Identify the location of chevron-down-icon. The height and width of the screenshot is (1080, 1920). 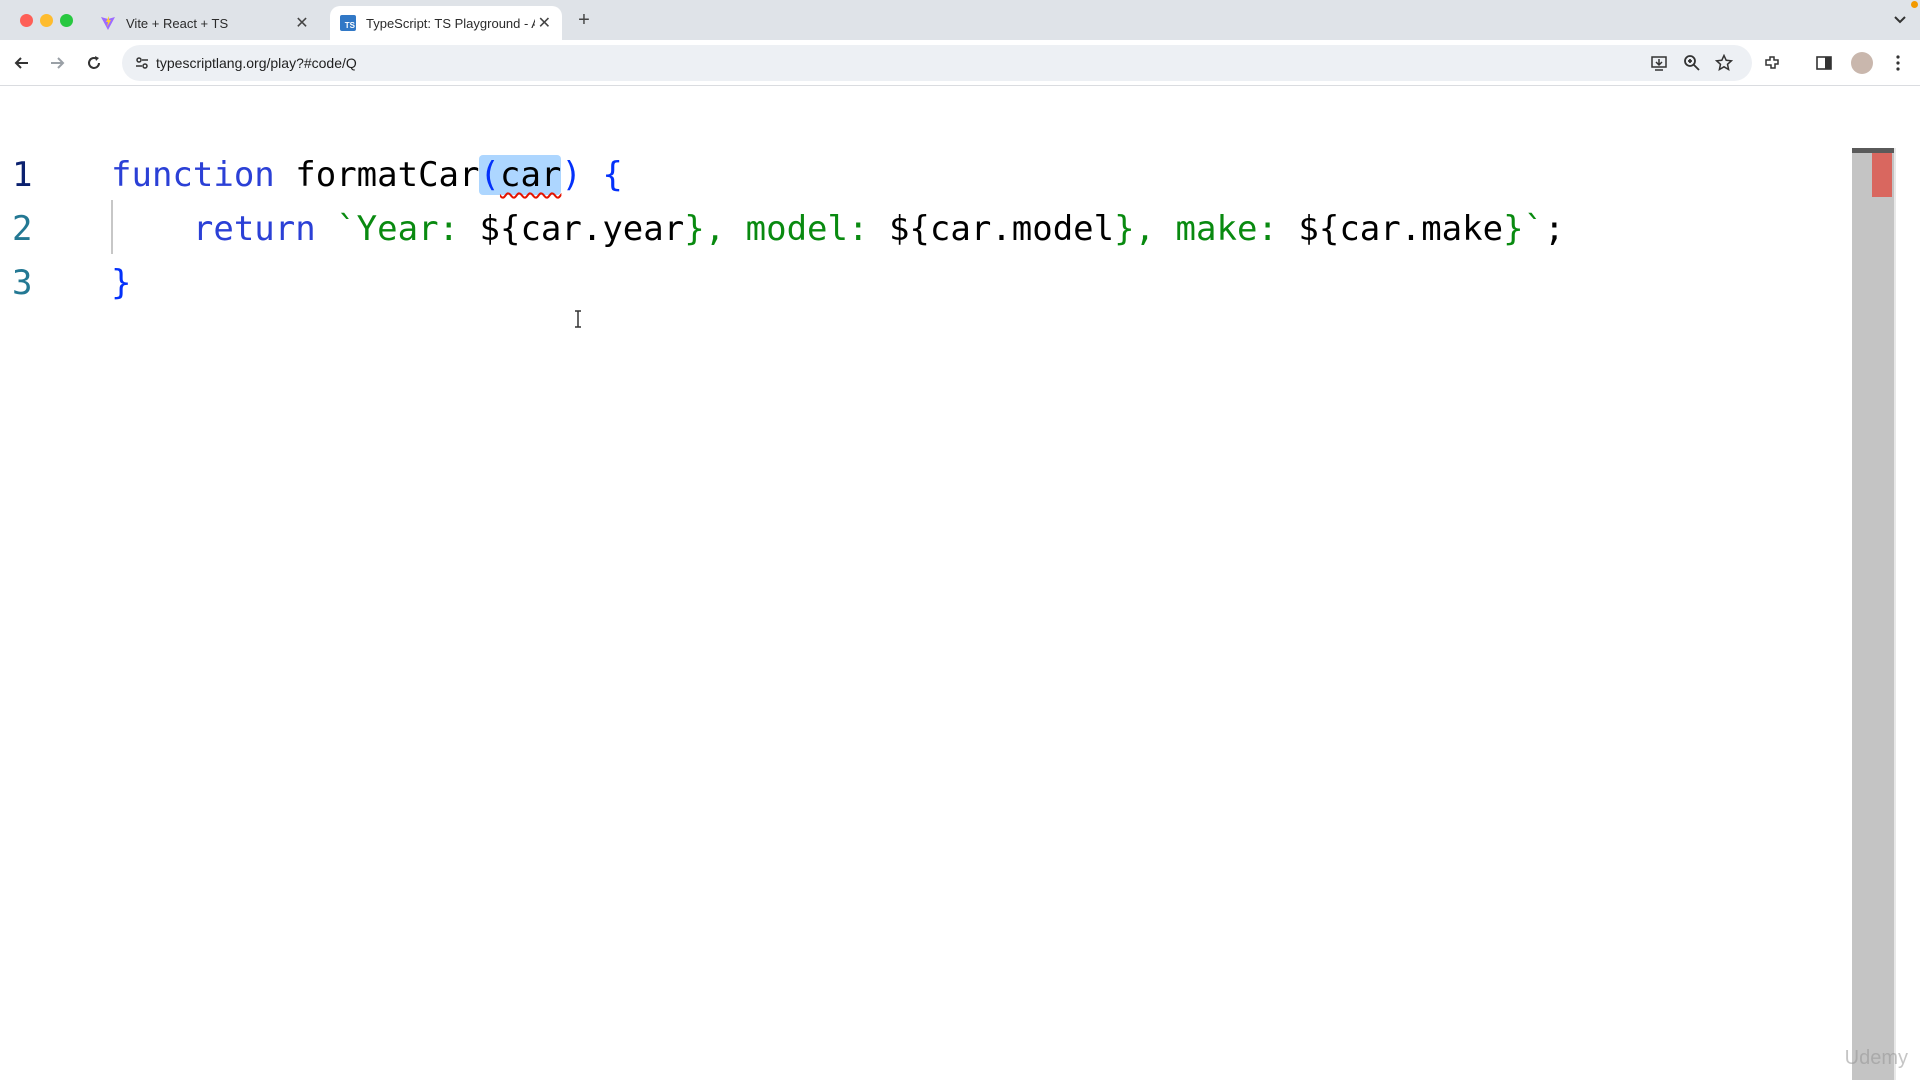
(1900, 20).